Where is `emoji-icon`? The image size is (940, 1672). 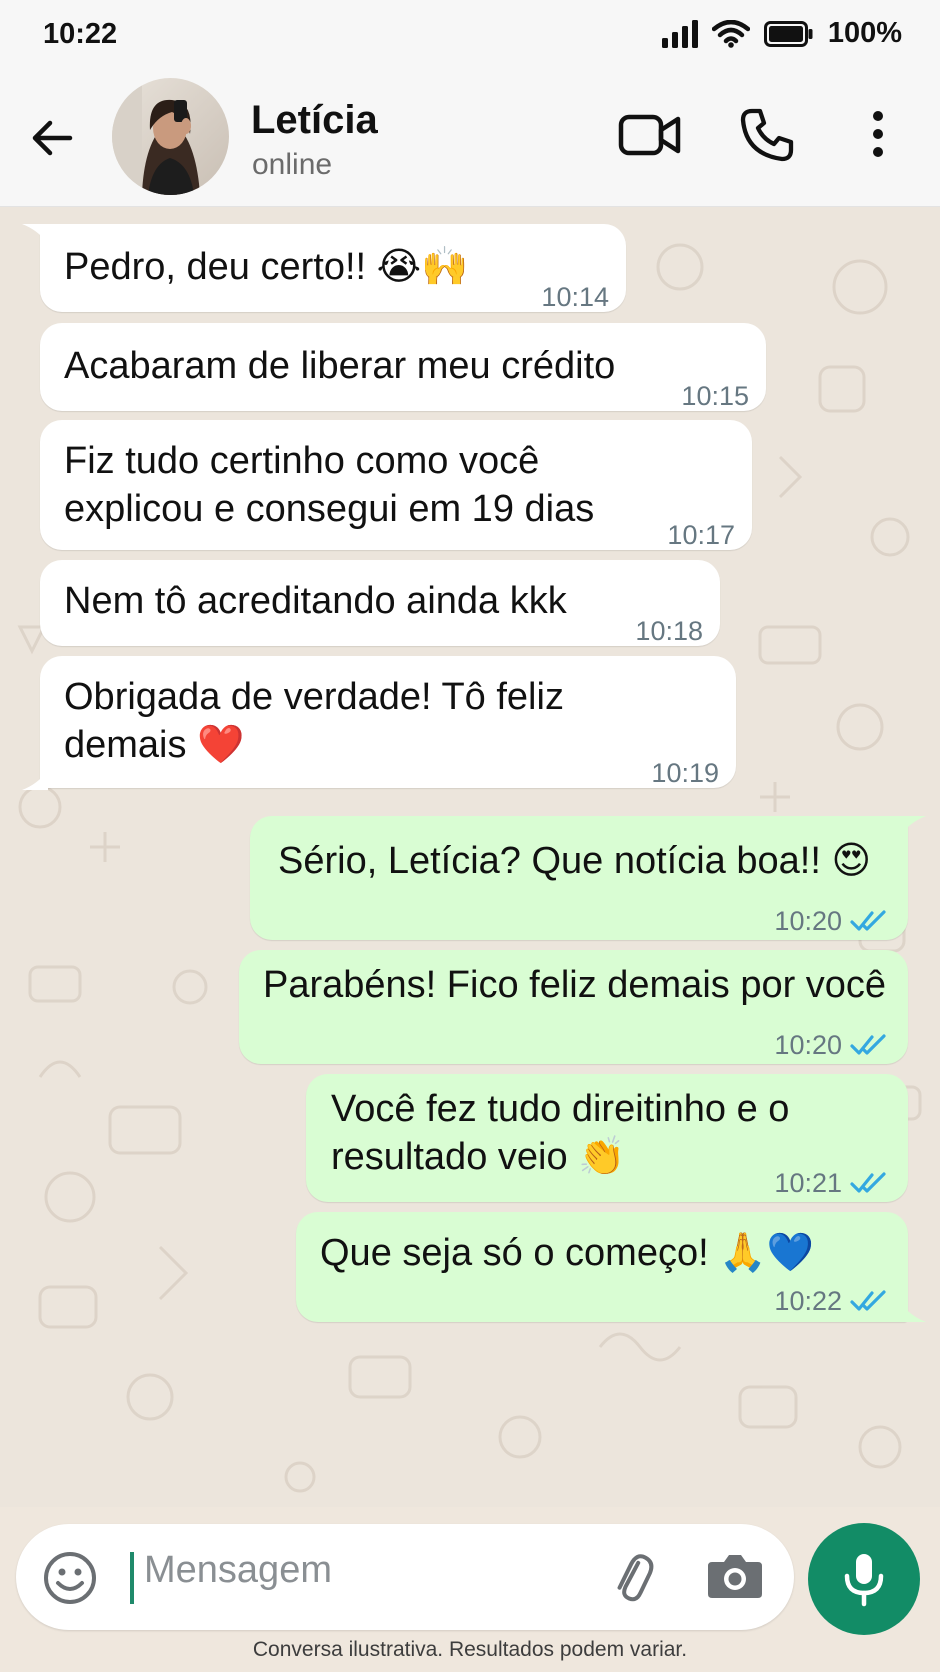
emoji-icon is located at coordinates (70, 1578).